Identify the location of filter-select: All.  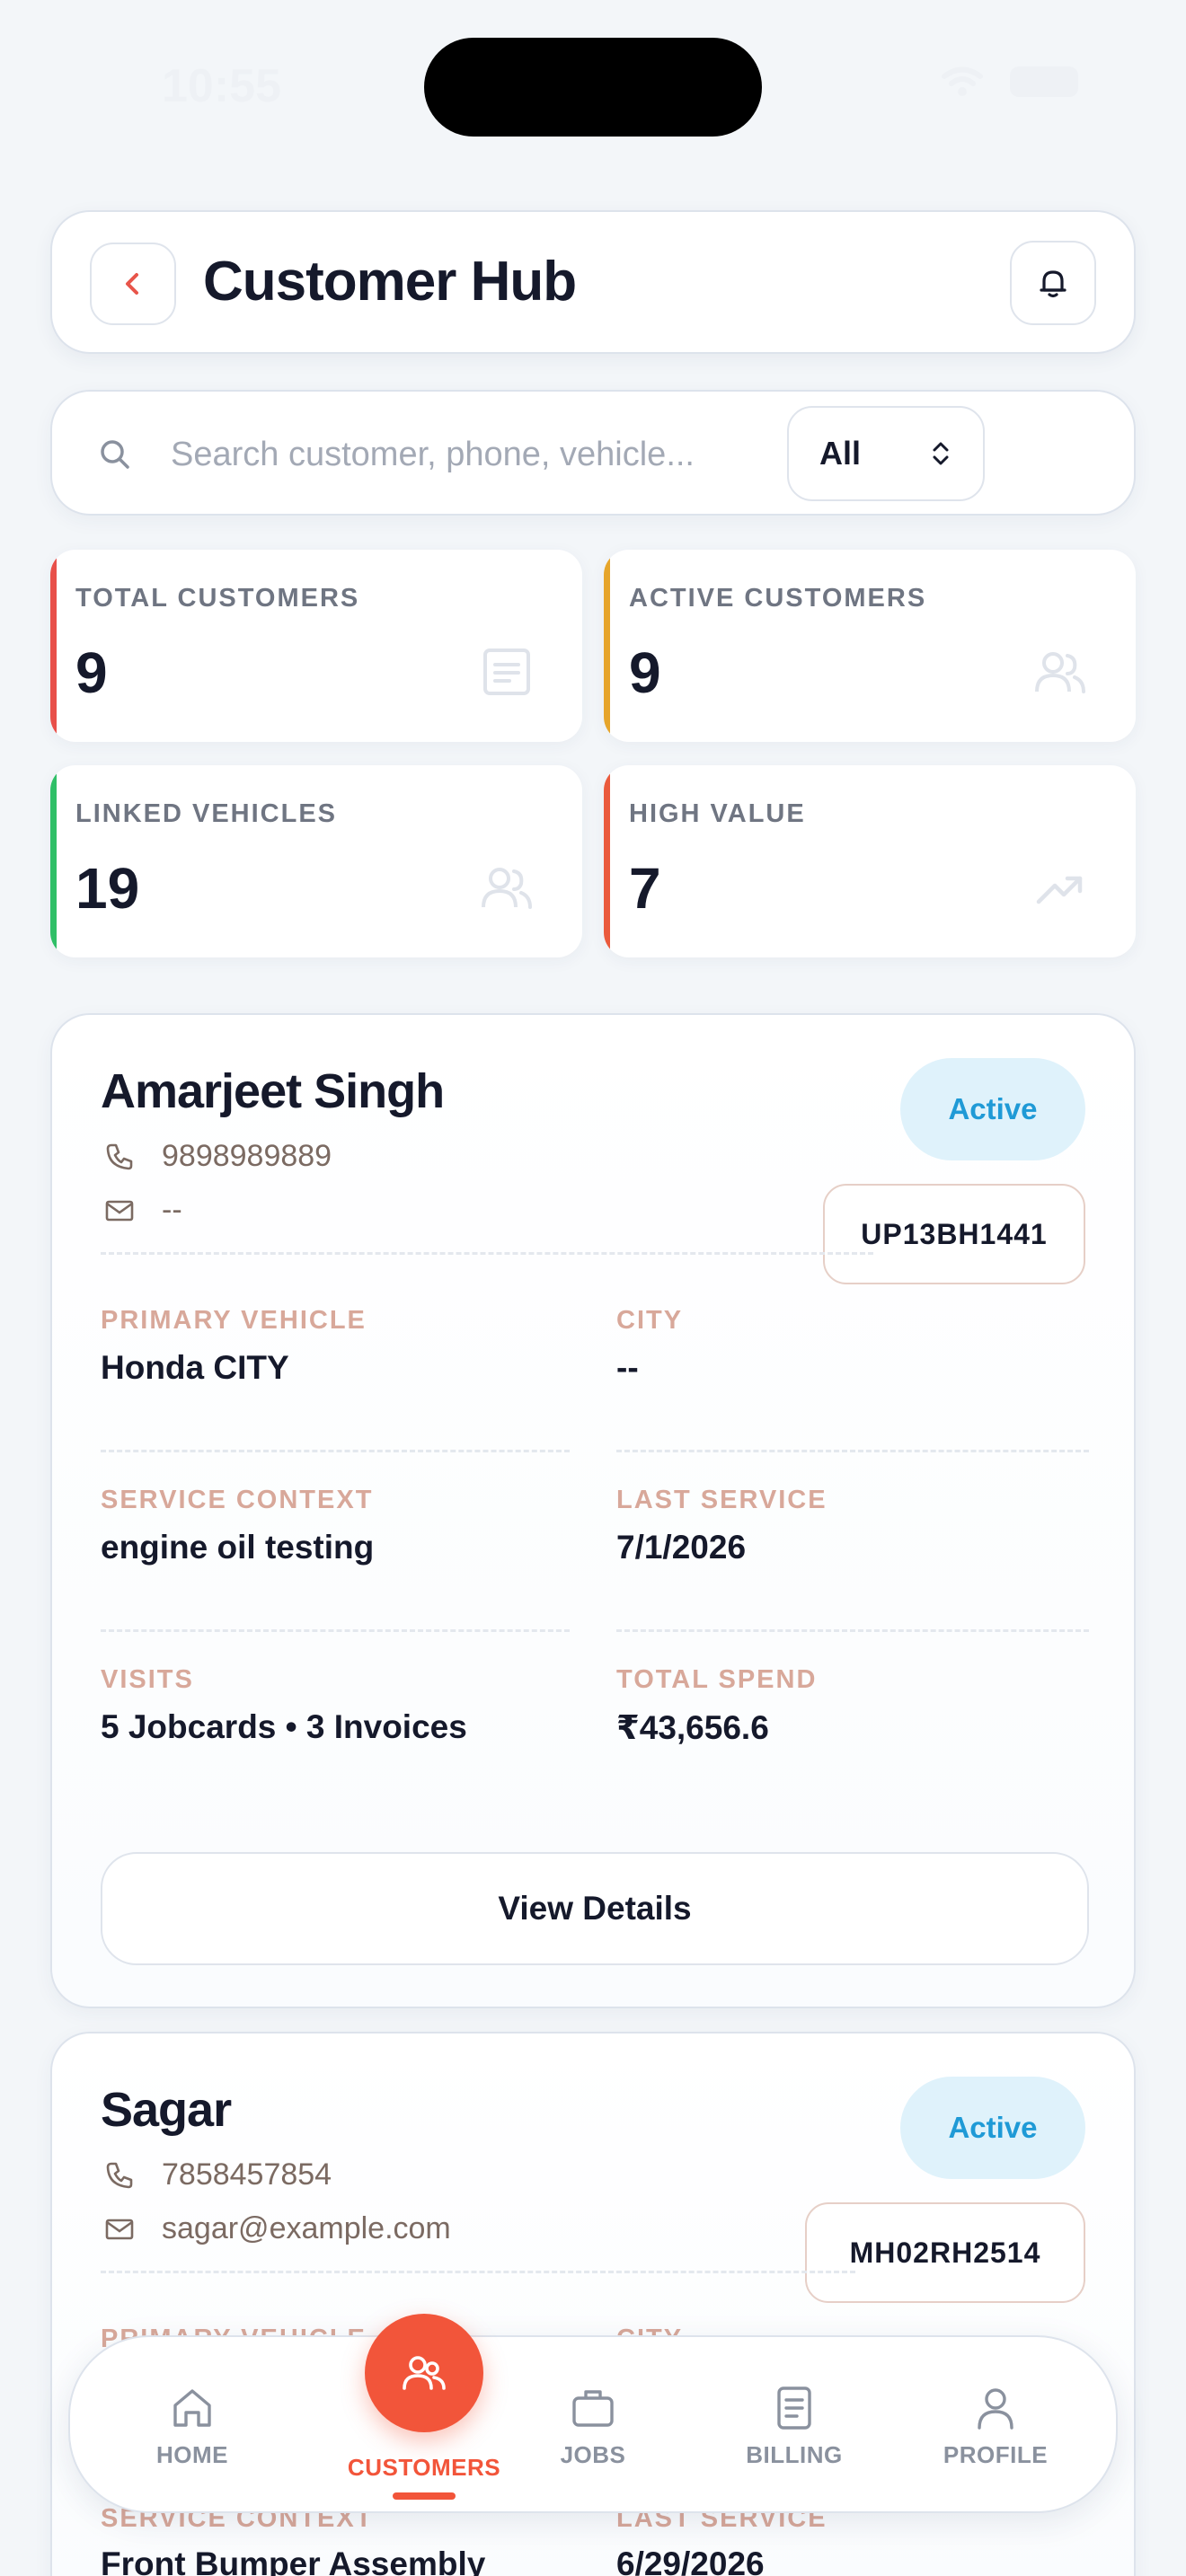
(886, 453).